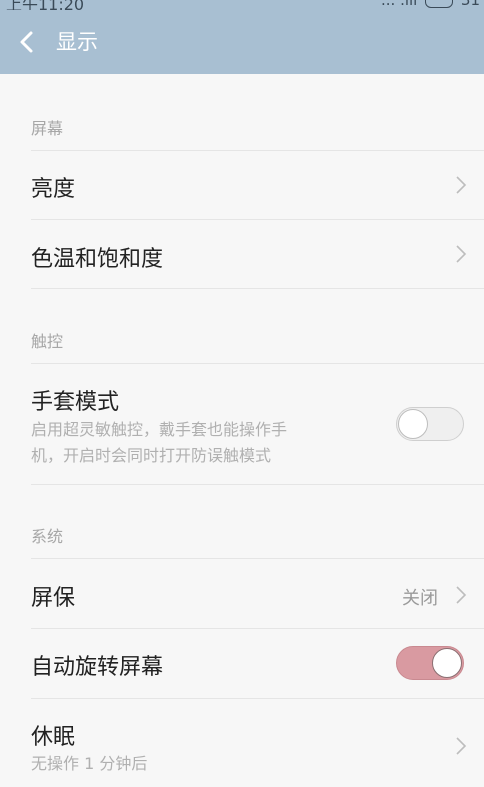  Describe the element at coordinates (430, 663) in the screenshot. I see `auto-rotate-toggle` at that location.